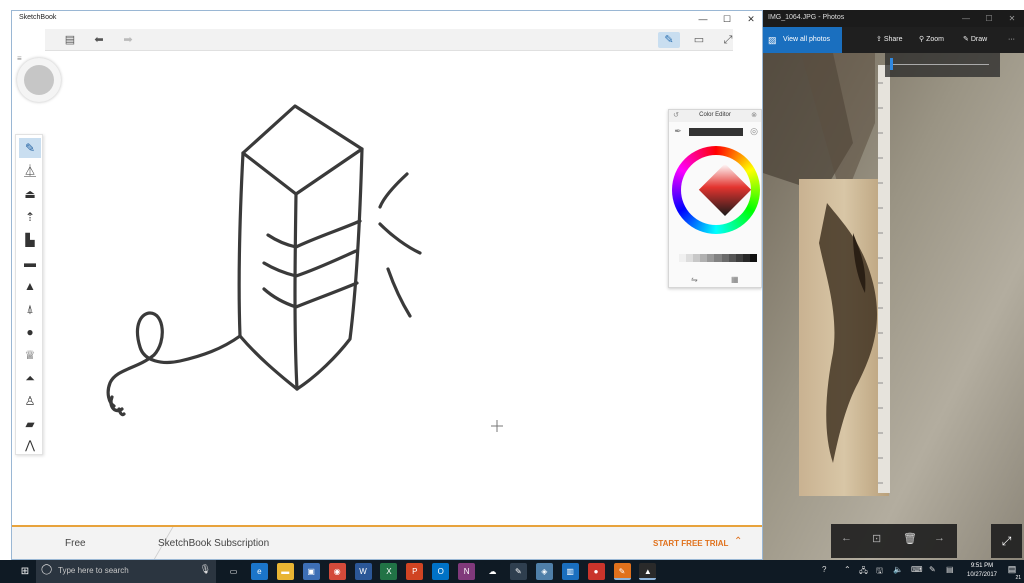 This screenshot has width=1024, height=583. Describe the element at coordinates (30, 240) in the screenshot. I see `brush-marker: ▙` at that location.